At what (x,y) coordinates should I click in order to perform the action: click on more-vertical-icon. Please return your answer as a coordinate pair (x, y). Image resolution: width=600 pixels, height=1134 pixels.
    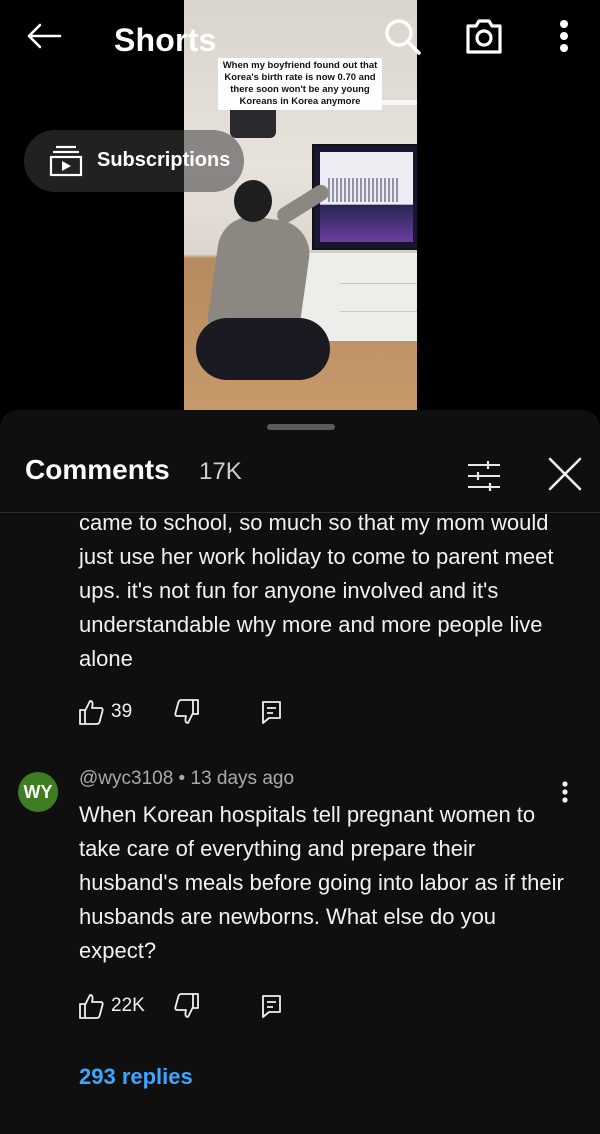
    Looking at the image, I should click on (564, 36).